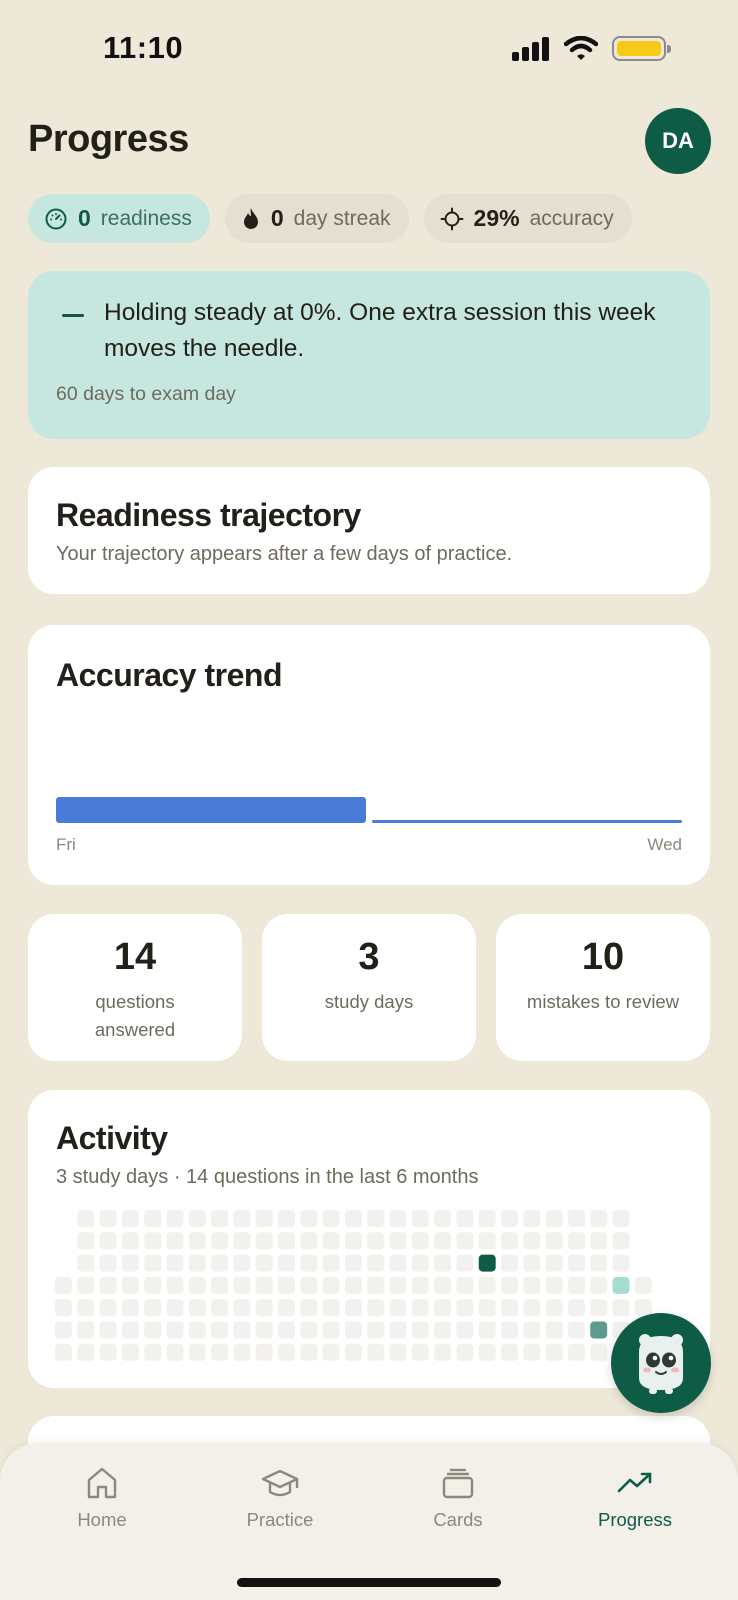 Image resolution: width=738 pixels, height=1600 pixels. What do you see at coordinates (452, 218) in the screenshot?
I see `crosshair-icon` at bounding box center [452, 218].